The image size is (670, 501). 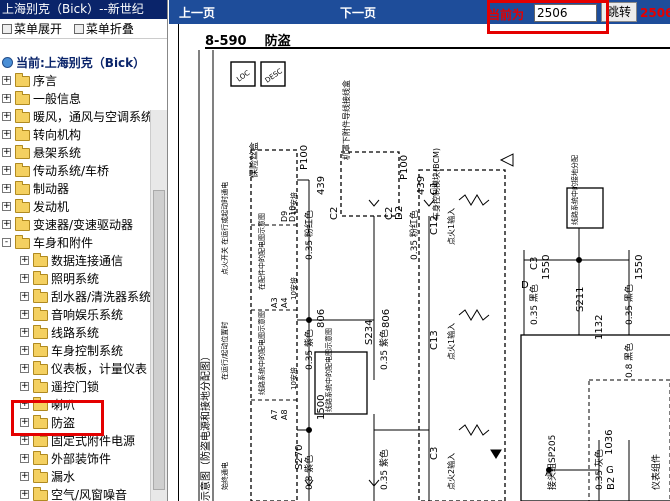 I want to click on ign-on-label: 点火开关 在运行或起动时通电, so click(x=224, y=228).